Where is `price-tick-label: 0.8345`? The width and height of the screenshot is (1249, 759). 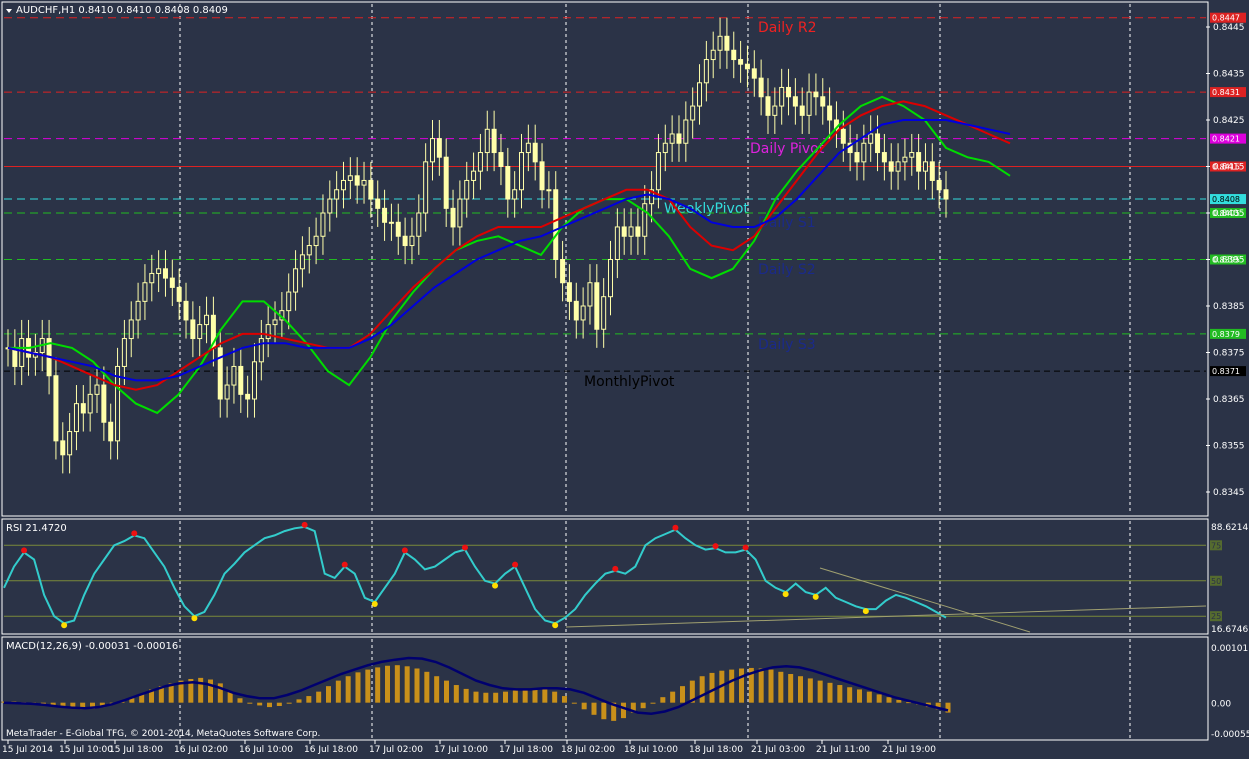
price-tick-label: 0.8345 is located at coordinates (1229, 493).